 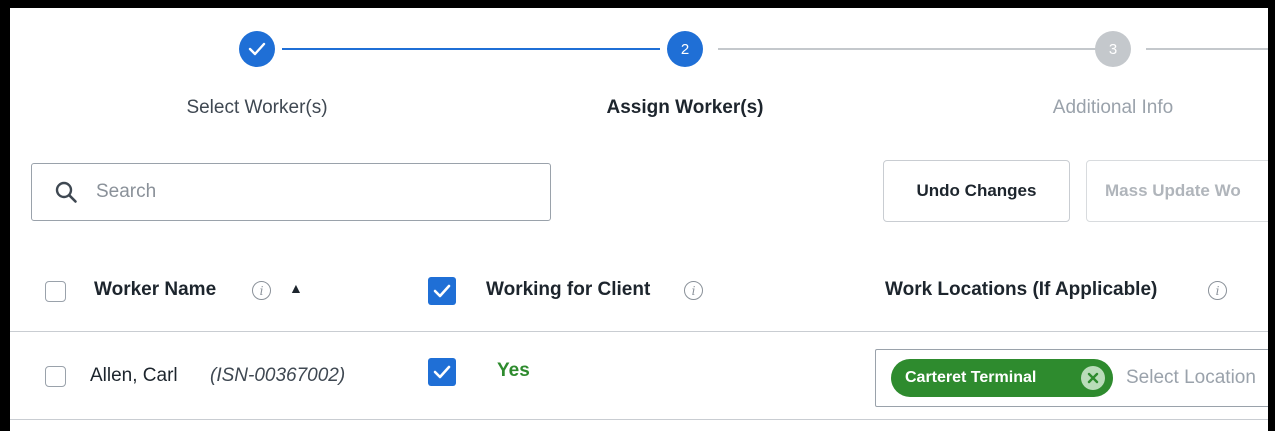 I want to click on header-divider, so click(x=639, y=331).